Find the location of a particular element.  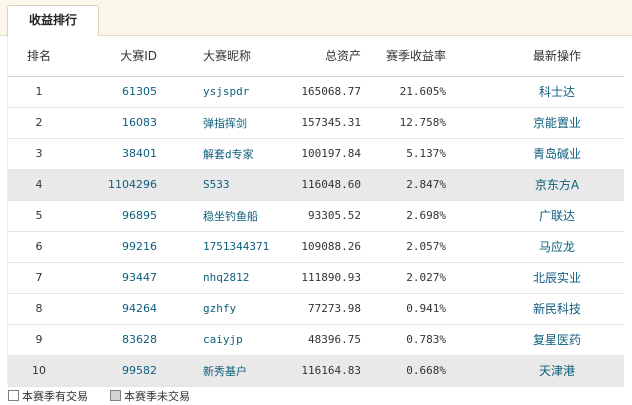

latest-operation-cell: 北辰实业 is located at coordinates (538, 278).